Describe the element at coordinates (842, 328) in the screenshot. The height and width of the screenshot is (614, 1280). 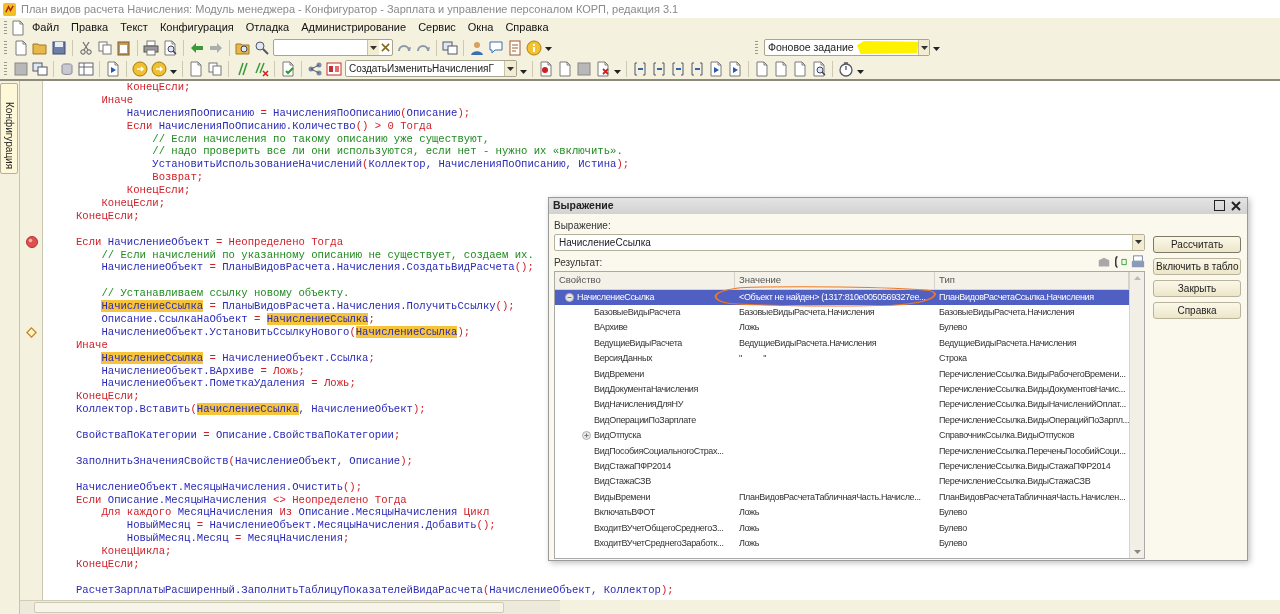
I see `table-row: ВАрхиве Ложь Булево` at that location.